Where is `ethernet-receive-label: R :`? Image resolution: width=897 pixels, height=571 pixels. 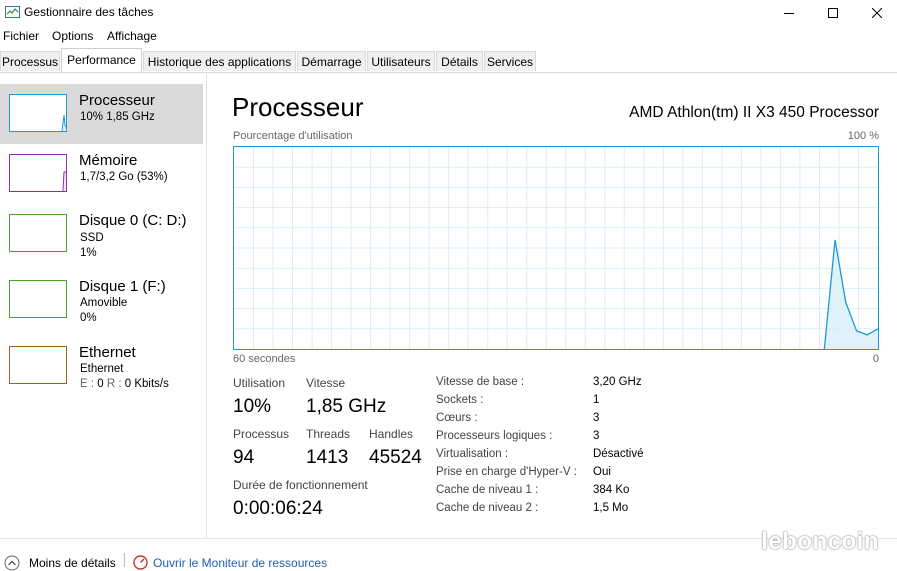
ethernet-receive-label: R : is located at coordinates (114, 384).